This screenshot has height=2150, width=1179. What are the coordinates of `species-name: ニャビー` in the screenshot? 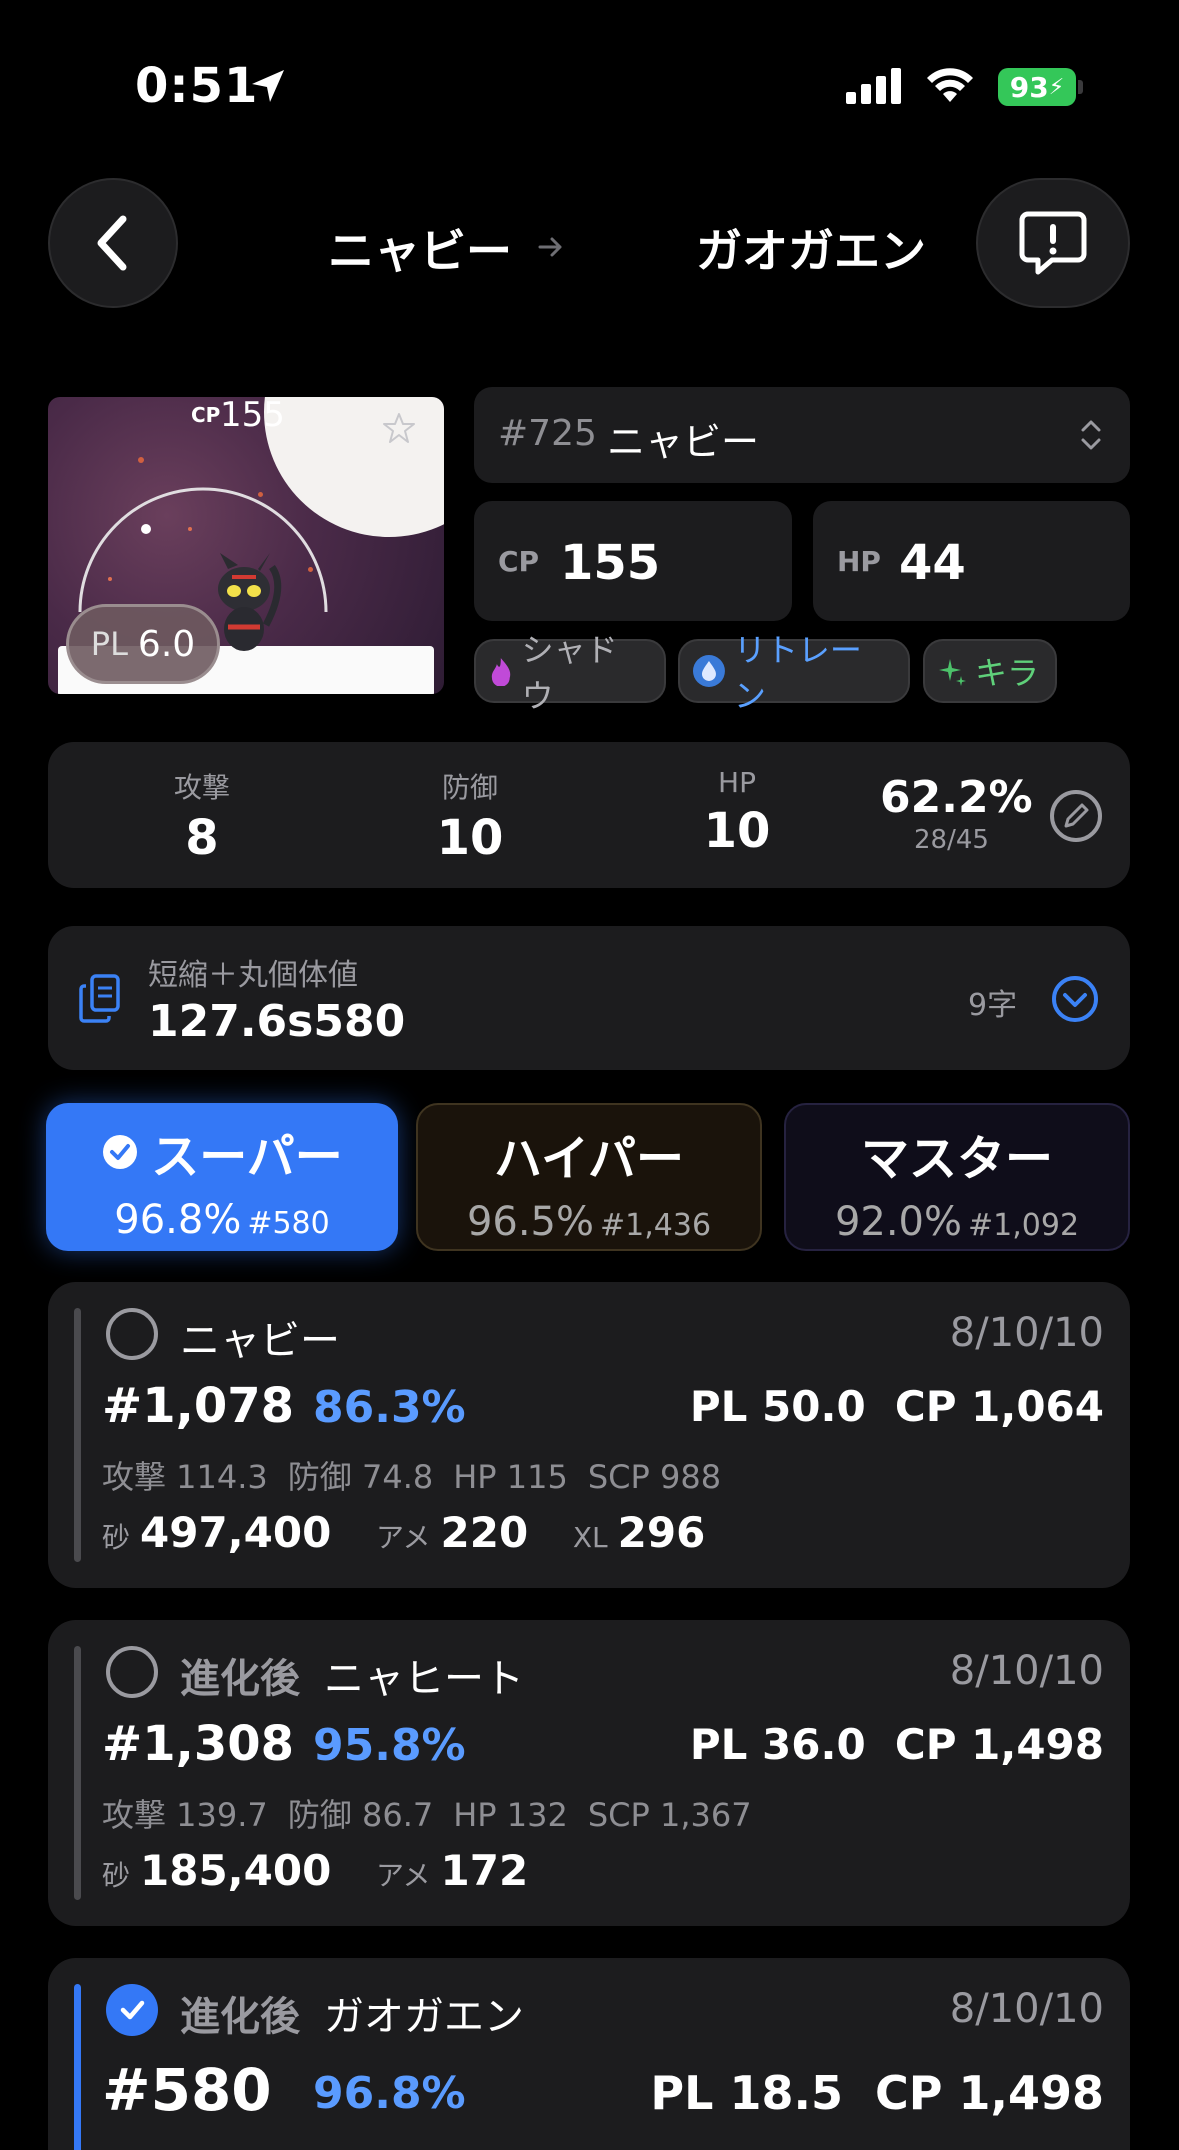 It's located at (683, 442).